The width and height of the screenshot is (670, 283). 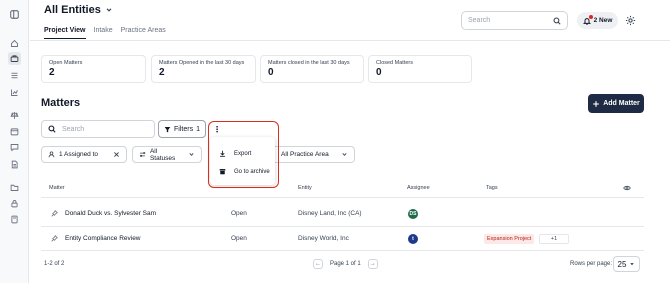 I want to click on tag-badge: Expansion Project, so click(x=509, y=239).